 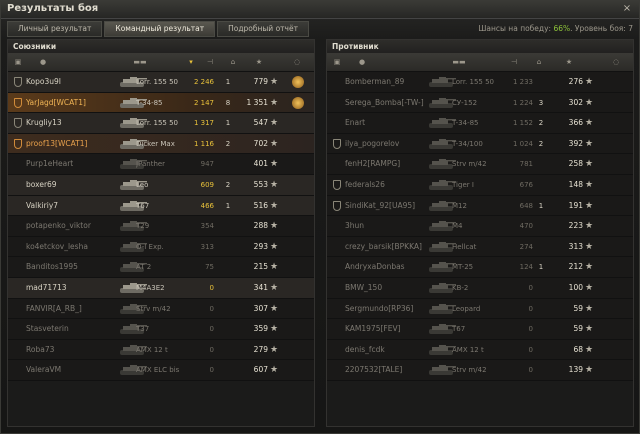 What do you see at coordinates (72, 267) in the screenshot?
I see `player-name: Banditos1995` at bounding box center [72, 267].